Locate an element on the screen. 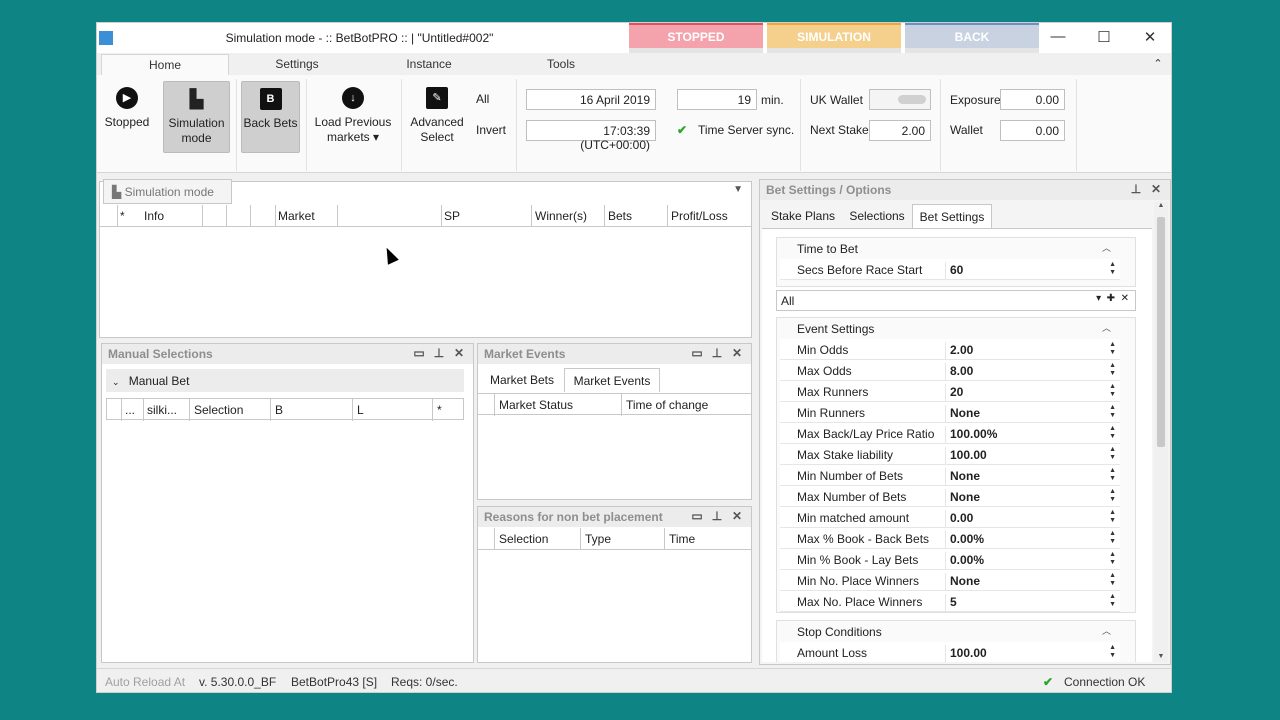  manual-bet-group: ⌄ Manual Bet is located at coordinates (285, 380).